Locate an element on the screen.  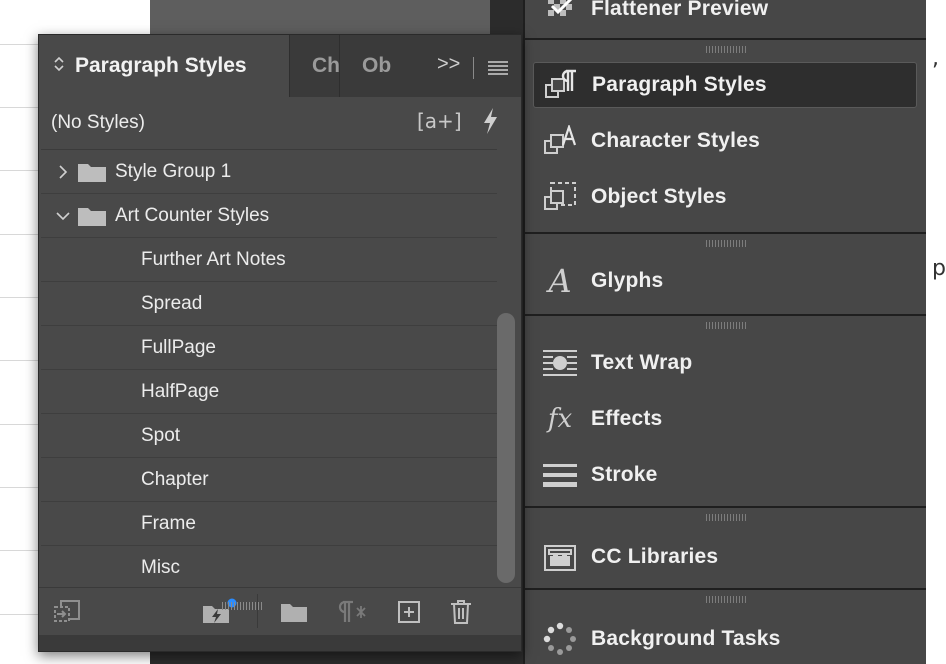
list-item: Misc is located at coordinates (269, 568).